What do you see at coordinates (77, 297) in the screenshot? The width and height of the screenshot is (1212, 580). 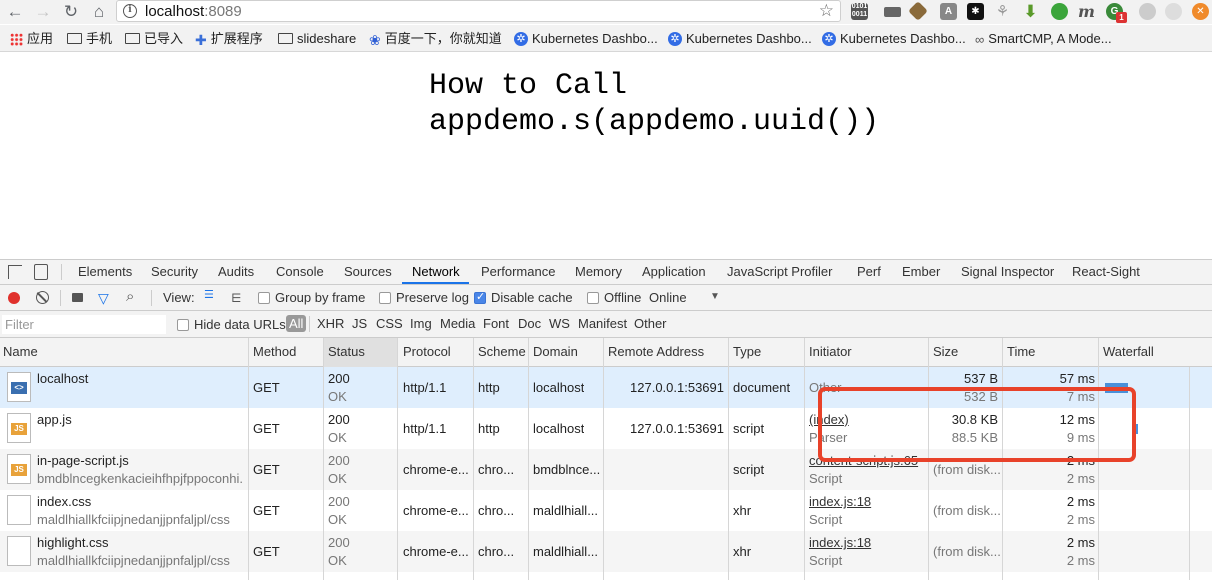 I see `screenshot-camera-icon` at bounding box center [77, 297].